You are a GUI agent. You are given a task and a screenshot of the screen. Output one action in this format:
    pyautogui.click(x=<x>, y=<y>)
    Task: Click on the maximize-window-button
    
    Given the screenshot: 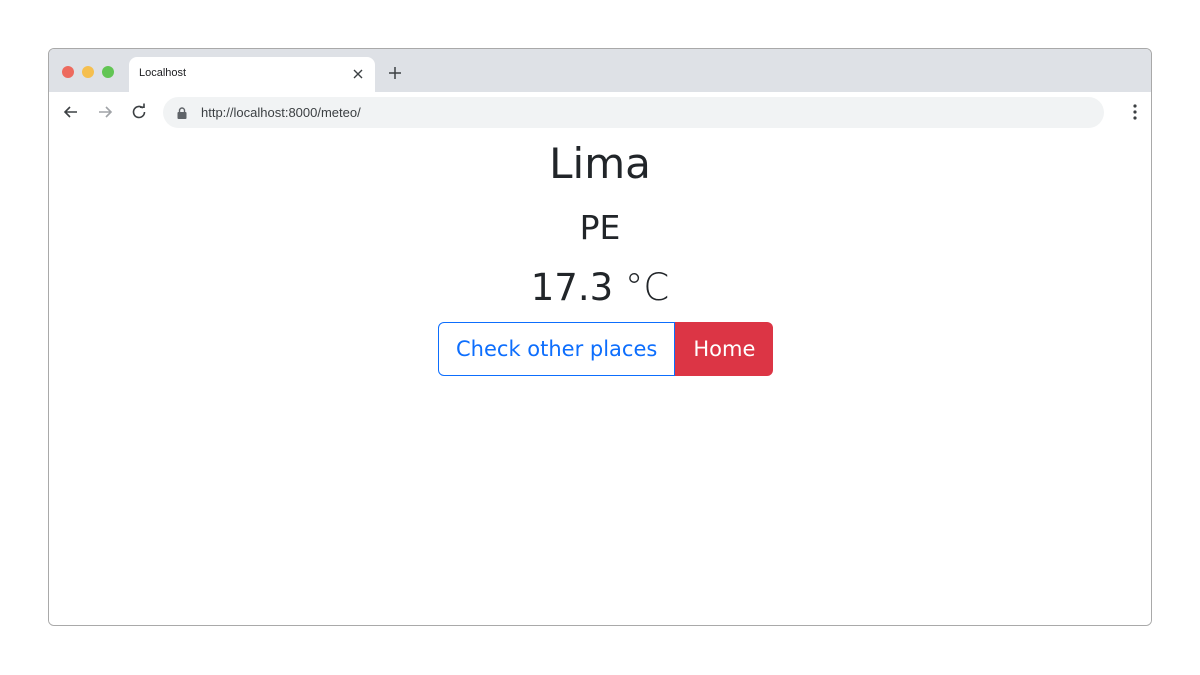 What is the action you would take?
    pyautogui.click(x=108, y=72)
    